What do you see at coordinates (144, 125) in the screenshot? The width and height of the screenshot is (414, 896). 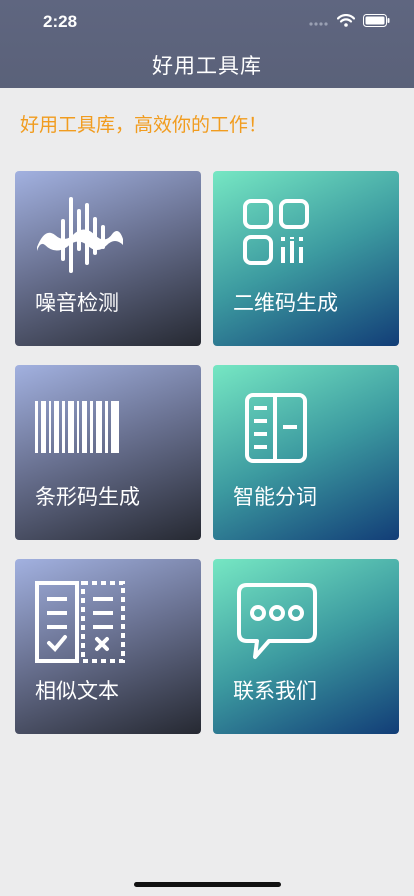 I see `tagline: 好用工具库，高效你的工作！` at bounding box center [144, 125].